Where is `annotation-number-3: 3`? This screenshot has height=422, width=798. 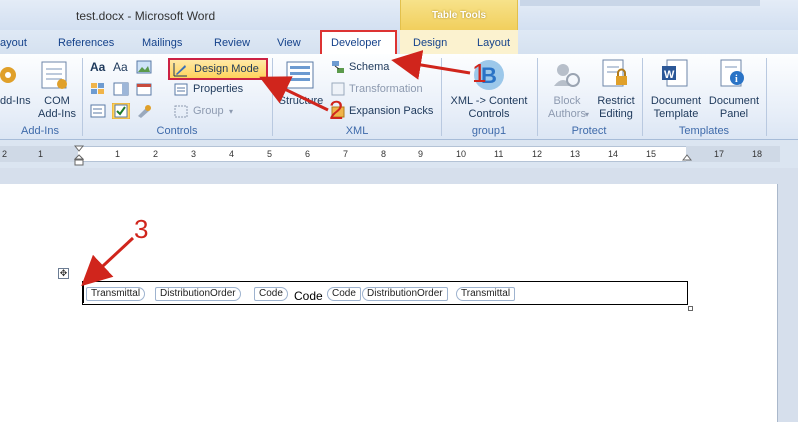
annotation-number-3: 3 is located at coordinates (141, 229).